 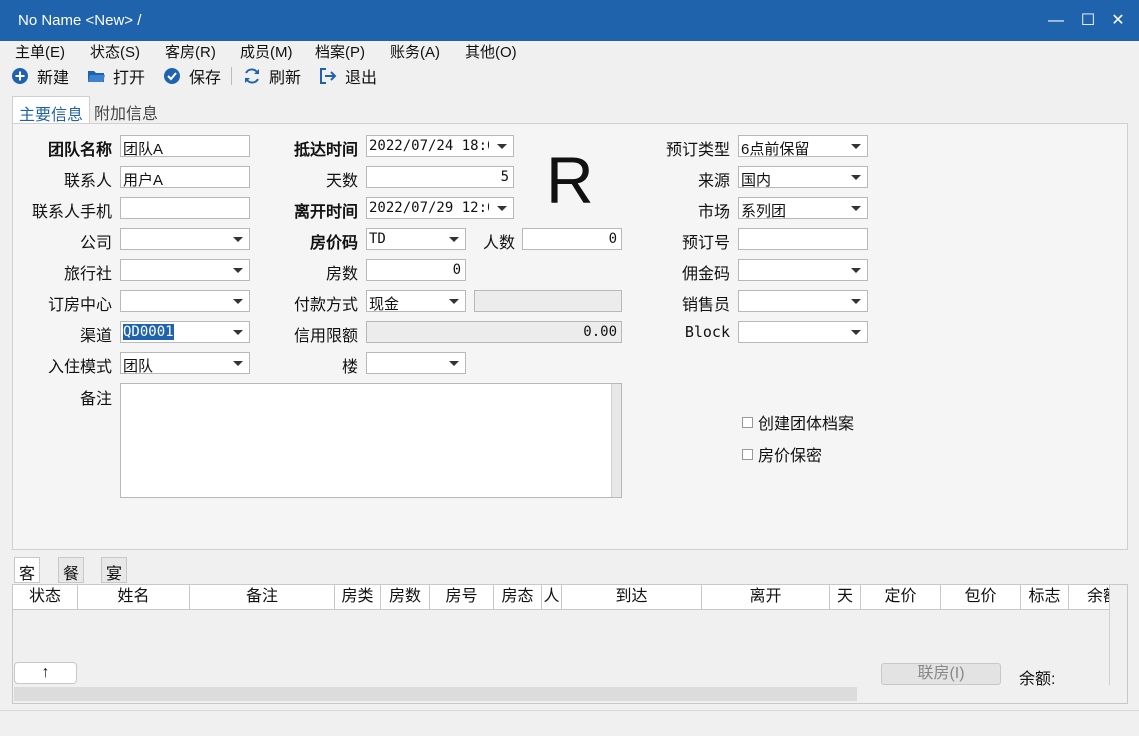 What do you see at coordinates (803, 332) in the screenshot?
I see `block-select` at bounding box center [803, 332].